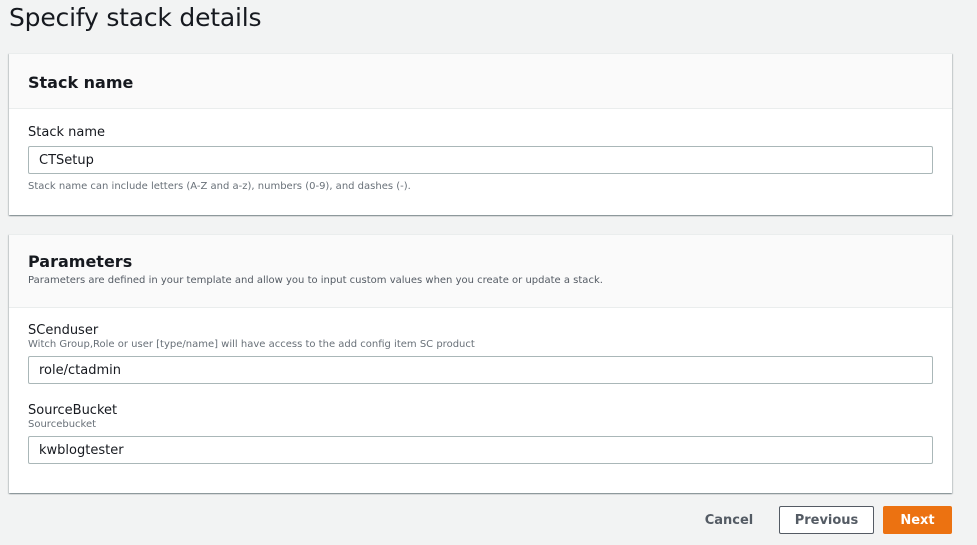 The width and height of the screenshot is (977, 545). What do you see at coordinates (135, 17) in the screenshot?
I see `page-title: Specify stack details` at bounding box center [135, 17].